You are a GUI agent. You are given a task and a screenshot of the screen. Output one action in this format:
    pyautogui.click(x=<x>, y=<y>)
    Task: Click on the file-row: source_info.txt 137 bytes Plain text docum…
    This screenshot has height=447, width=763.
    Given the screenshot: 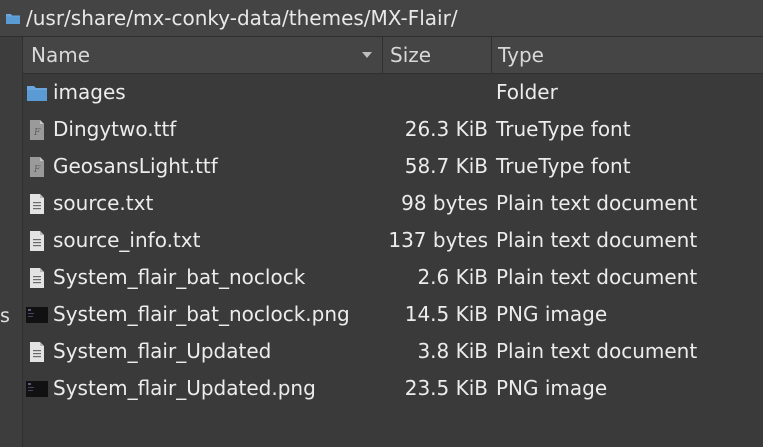 What is the action you would take?
    pyautogui.click(x=393, y=240)
    